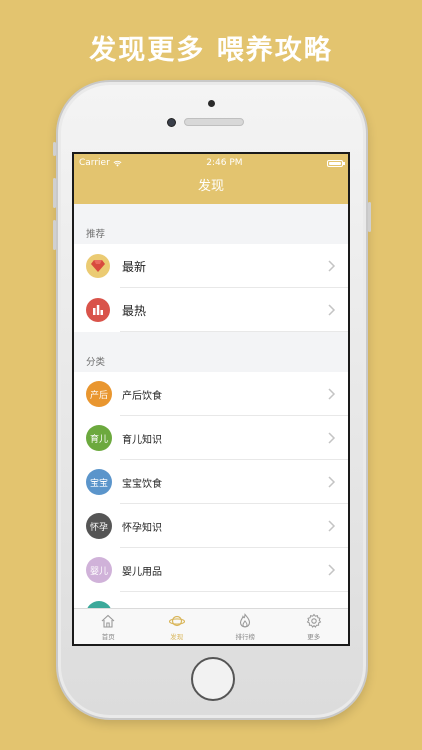 The image size is (422, 750). I want to click on recommend-item-newest: 最新, so click(211, 266).